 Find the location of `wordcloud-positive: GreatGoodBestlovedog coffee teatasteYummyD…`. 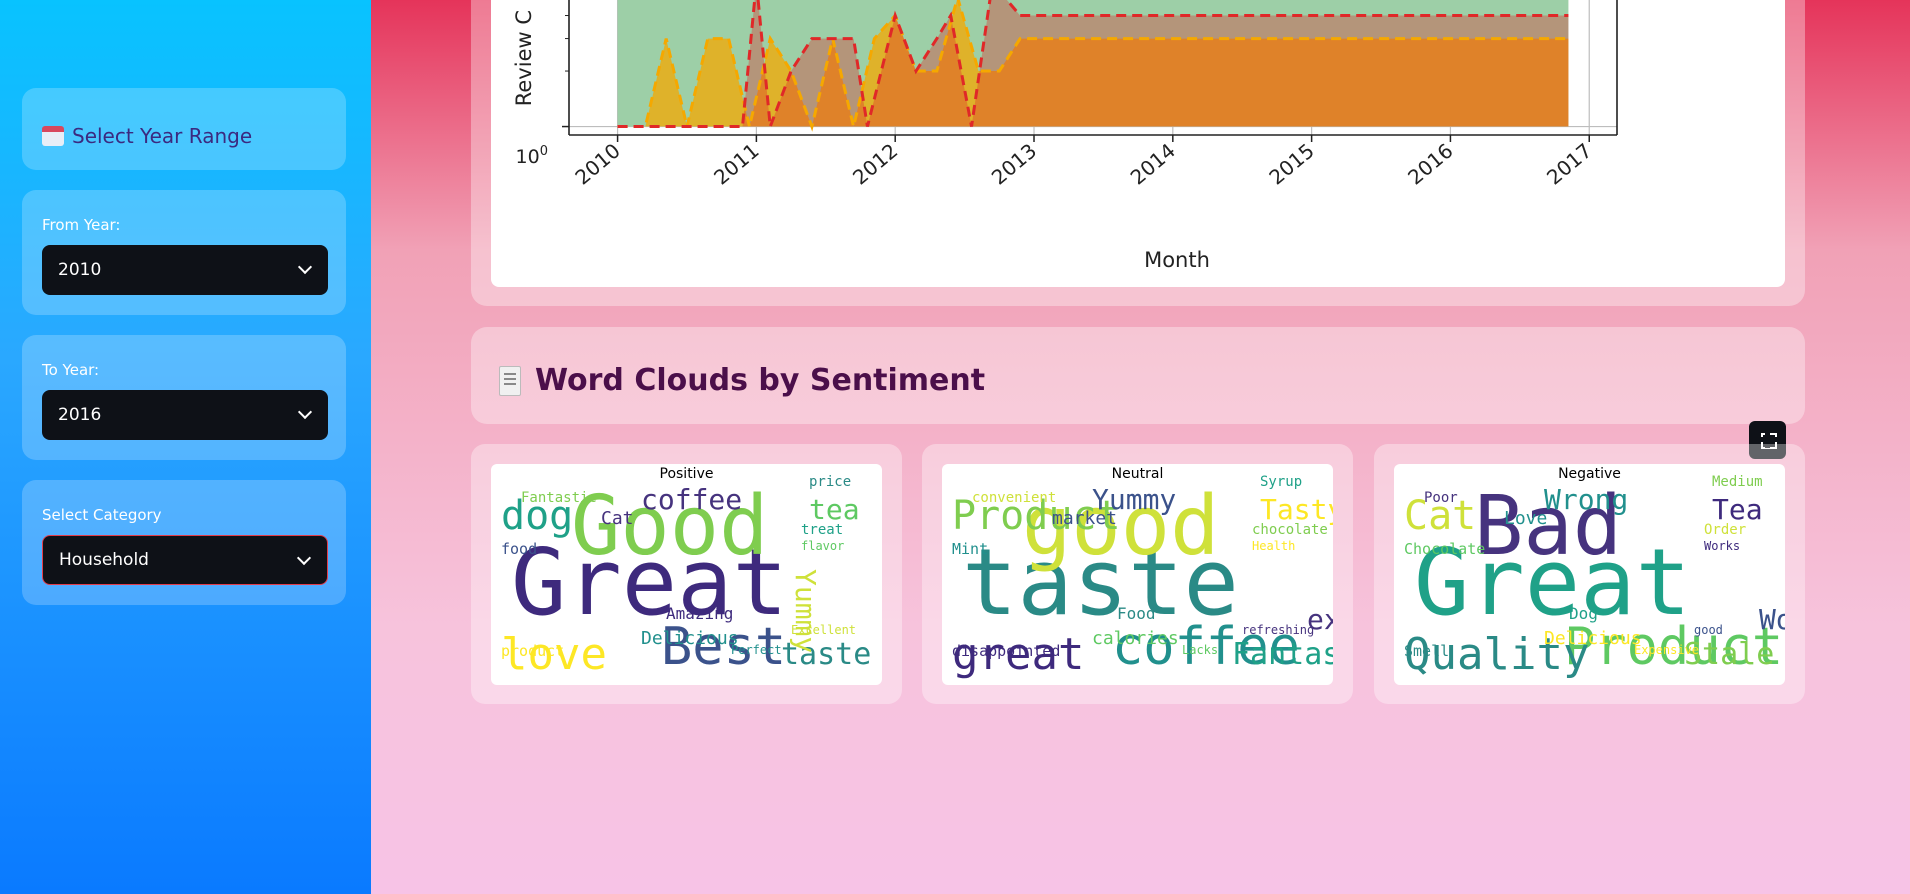

wordcloud-positive: GreatGoodBestlovedog coffee teatasteYummyD… is located at coordinates (686, 577).